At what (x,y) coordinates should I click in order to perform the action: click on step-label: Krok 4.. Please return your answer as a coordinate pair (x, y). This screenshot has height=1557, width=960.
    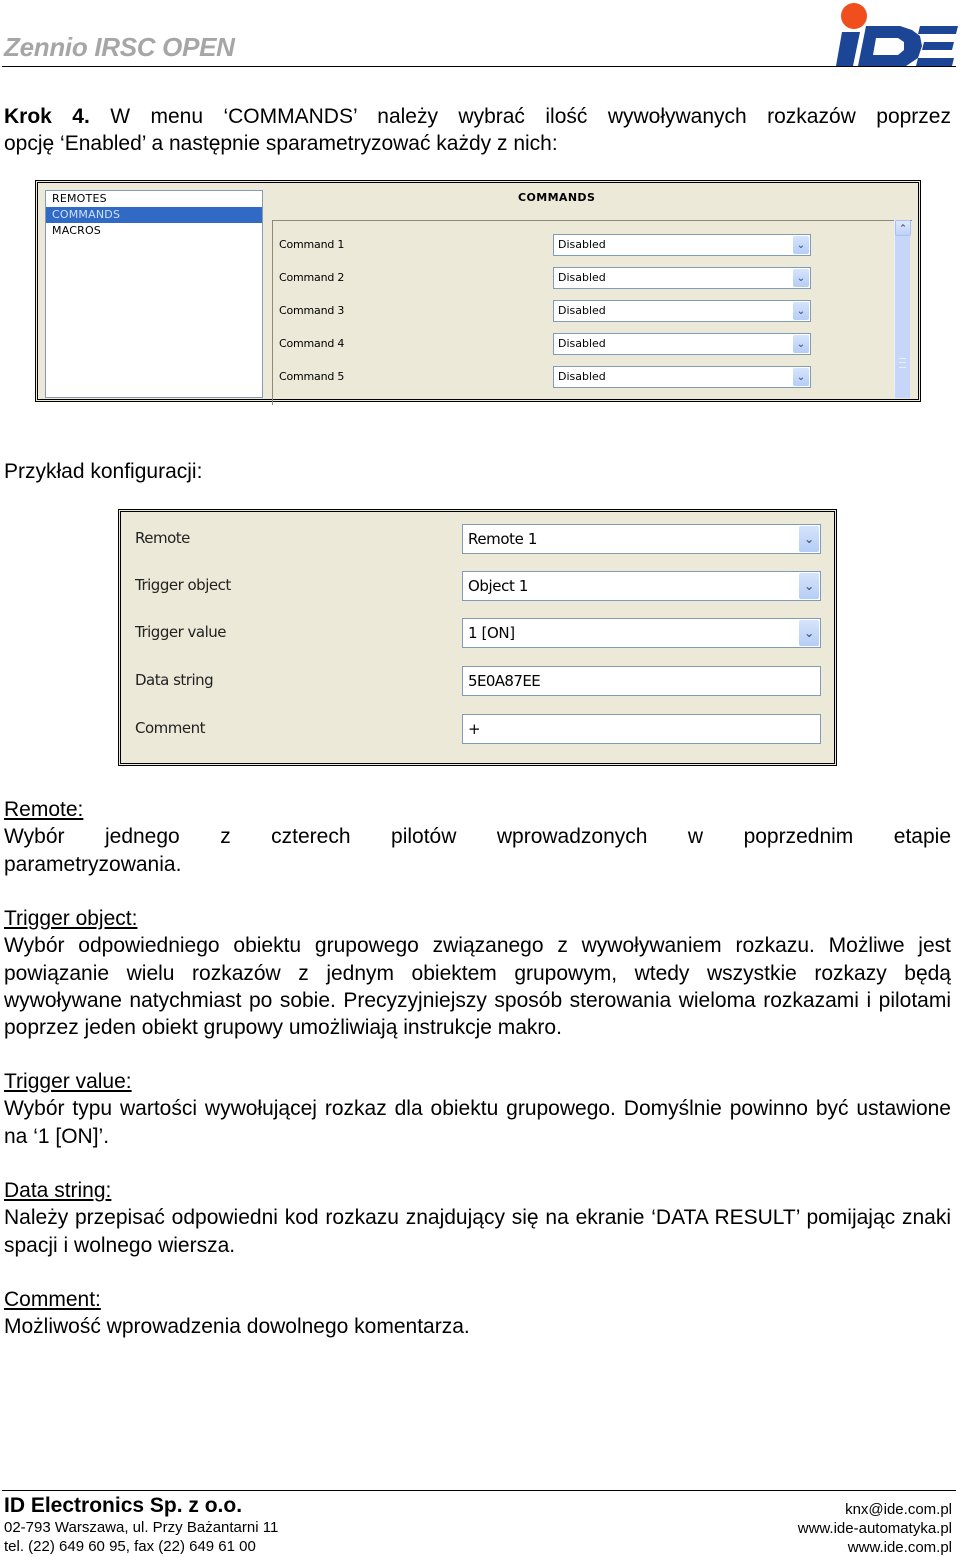
    Looking at the image, I should click on (47, 116).